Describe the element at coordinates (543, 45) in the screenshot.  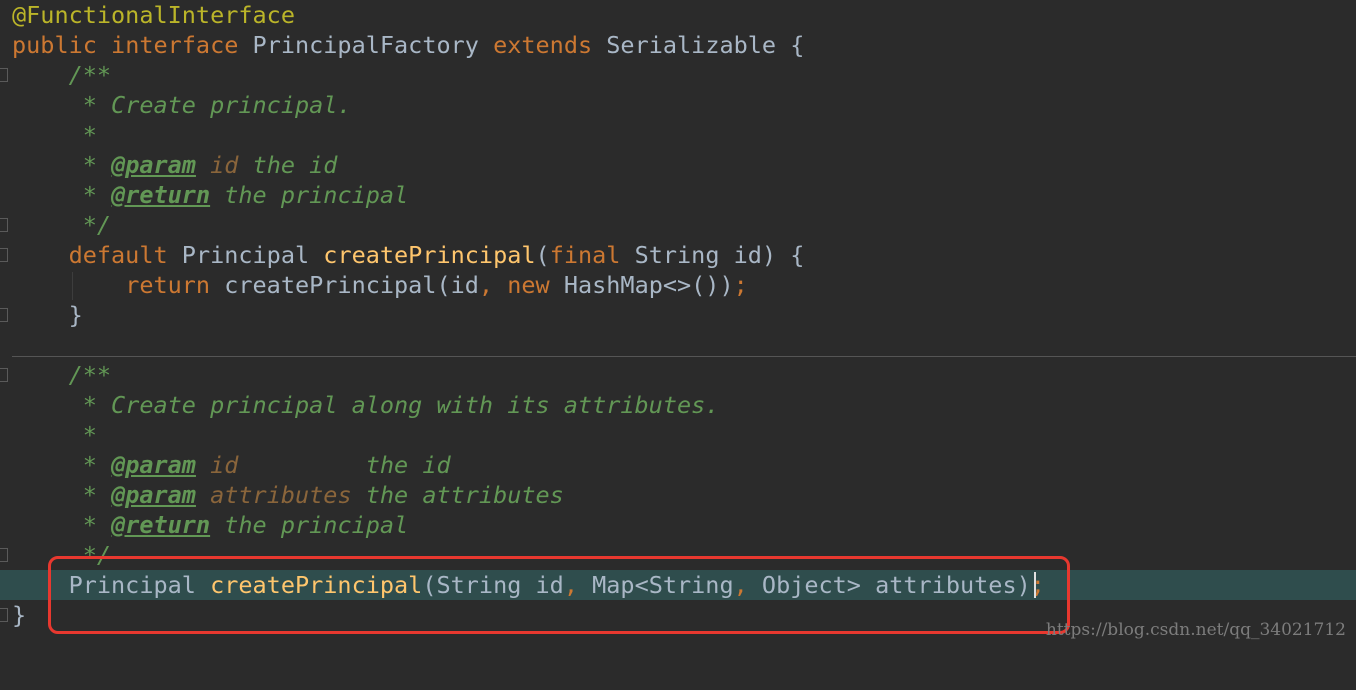
I see `keyword: extends` at that location.